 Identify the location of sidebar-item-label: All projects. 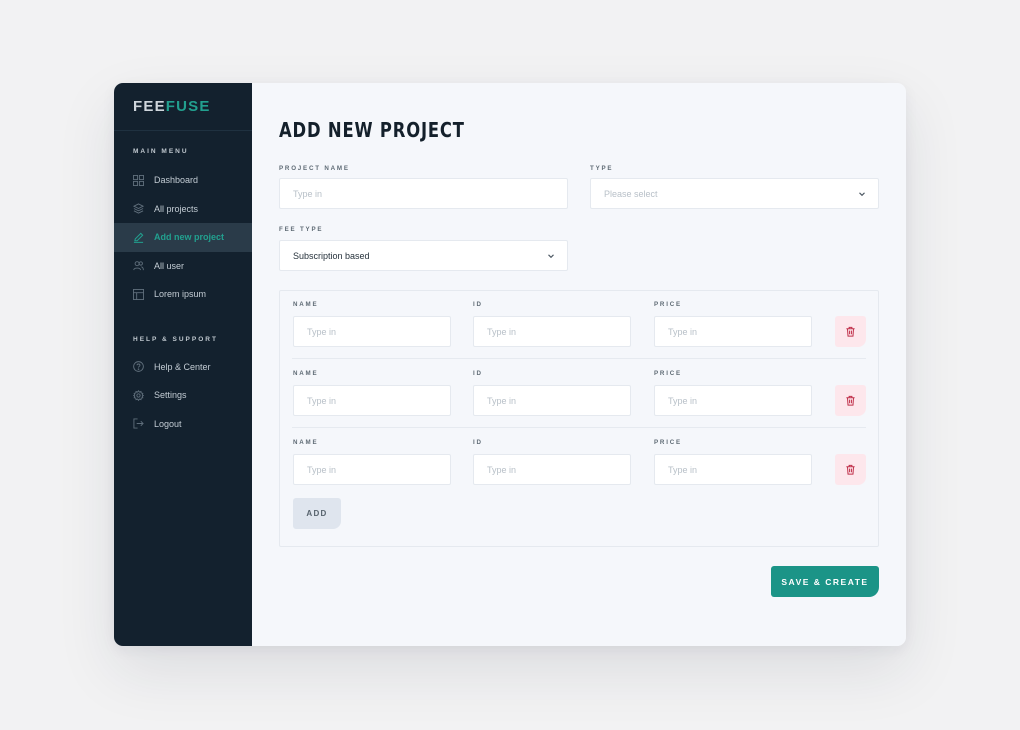
(176, 208).